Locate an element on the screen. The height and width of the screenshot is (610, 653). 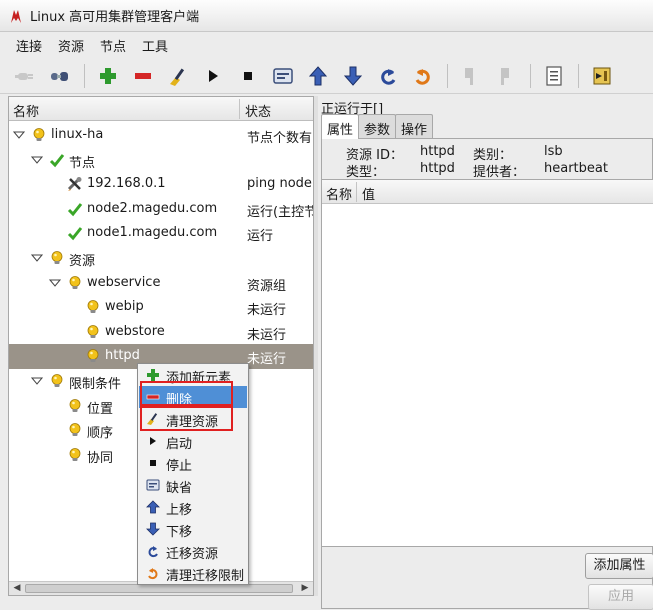
menu-node: 节点 is located at coordinates (113, 45).